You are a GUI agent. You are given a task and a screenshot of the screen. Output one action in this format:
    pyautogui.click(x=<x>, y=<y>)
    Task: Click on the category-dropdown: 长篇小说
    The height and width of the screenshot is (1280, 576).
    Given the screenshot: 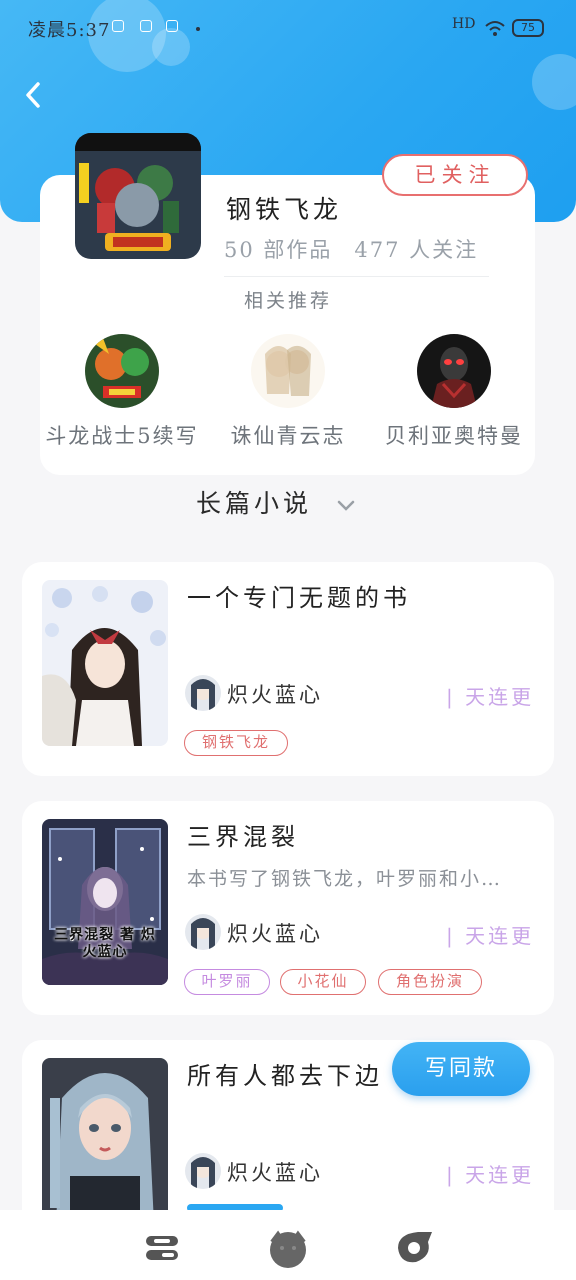 What is the action you would take?
    pyautogui.click(x=276, y=504)
    